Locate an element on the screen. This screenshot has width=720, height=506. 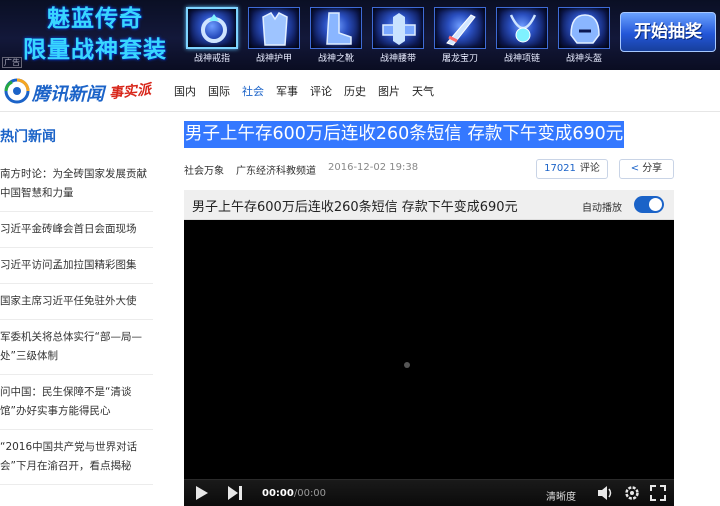
main-nav: 国内 国际 社会 军事 评论 历史 图片 天气 is located at coordinates (310, 91).